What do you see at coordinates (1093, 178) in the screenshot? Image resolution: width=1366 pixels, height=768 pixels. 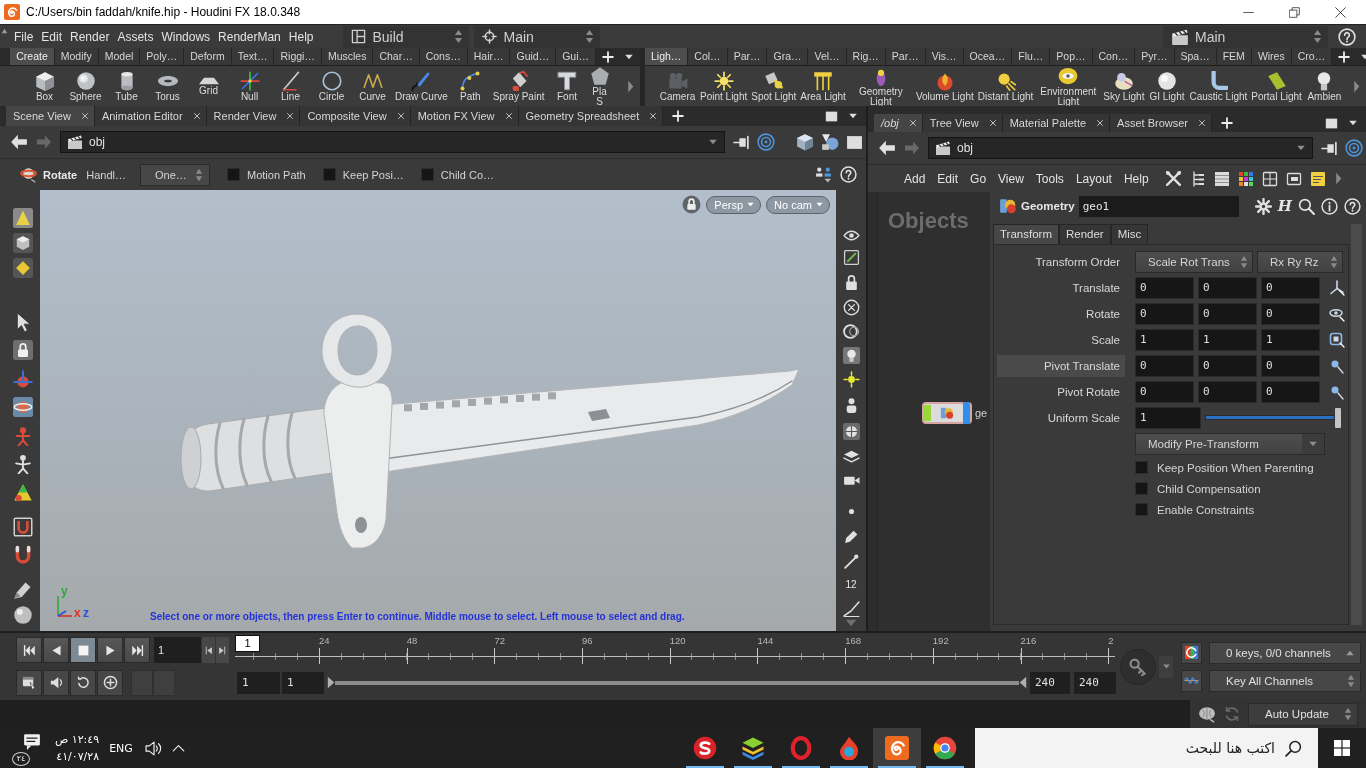 I see `menu-item: Layout` at bounding box center [1093, 178].